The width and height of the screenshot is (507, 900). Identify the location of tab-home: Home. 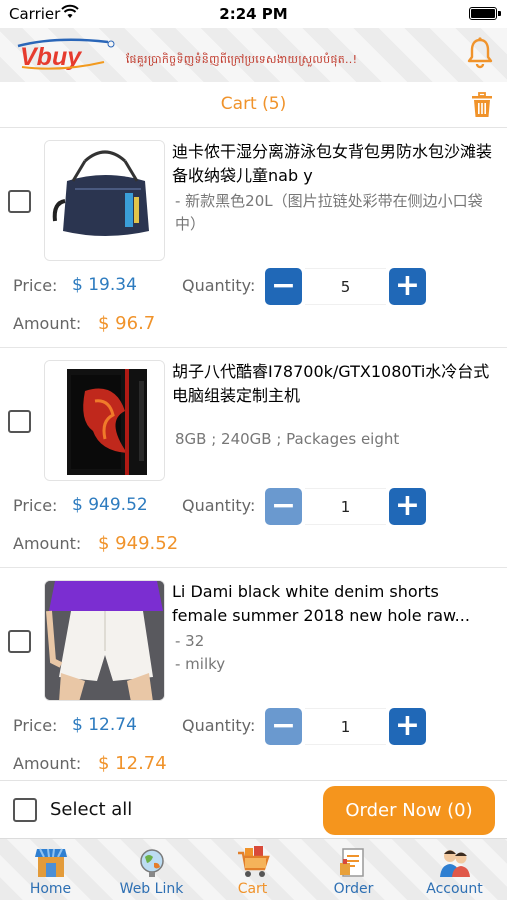
(50, 869).